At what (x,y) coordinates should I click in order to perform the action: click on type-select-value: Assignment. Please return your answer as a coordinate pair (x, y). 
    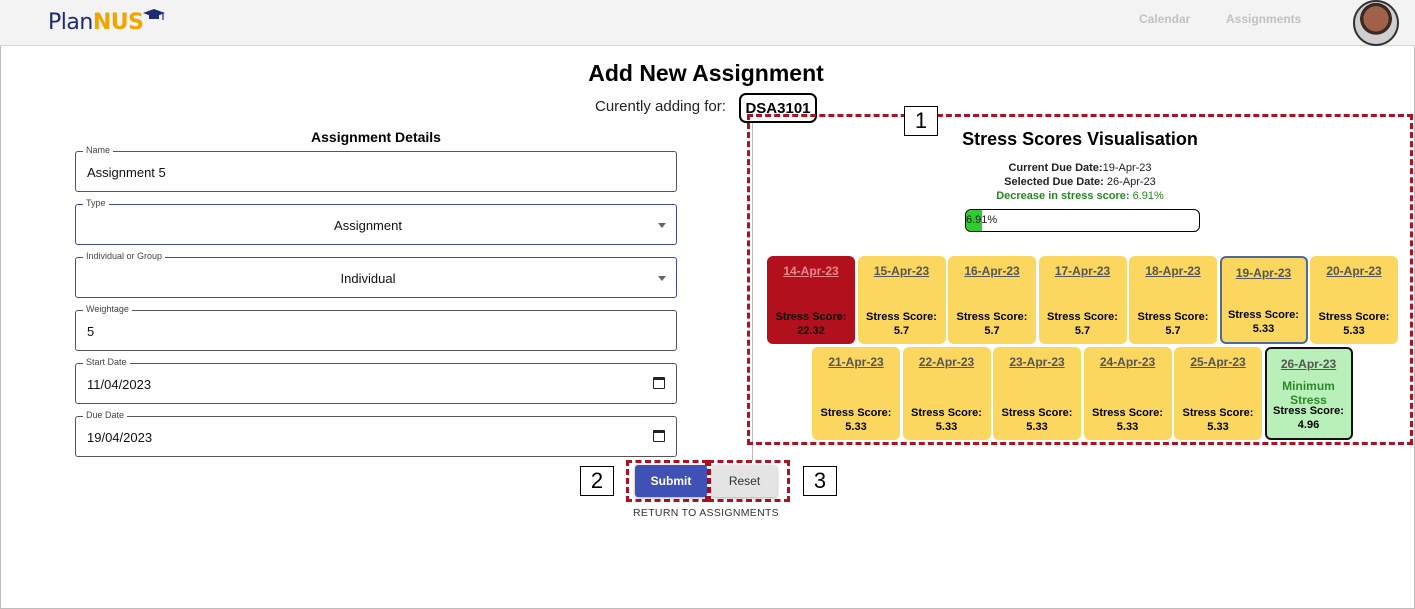
    Looking at the image, I should click on (368, 225).